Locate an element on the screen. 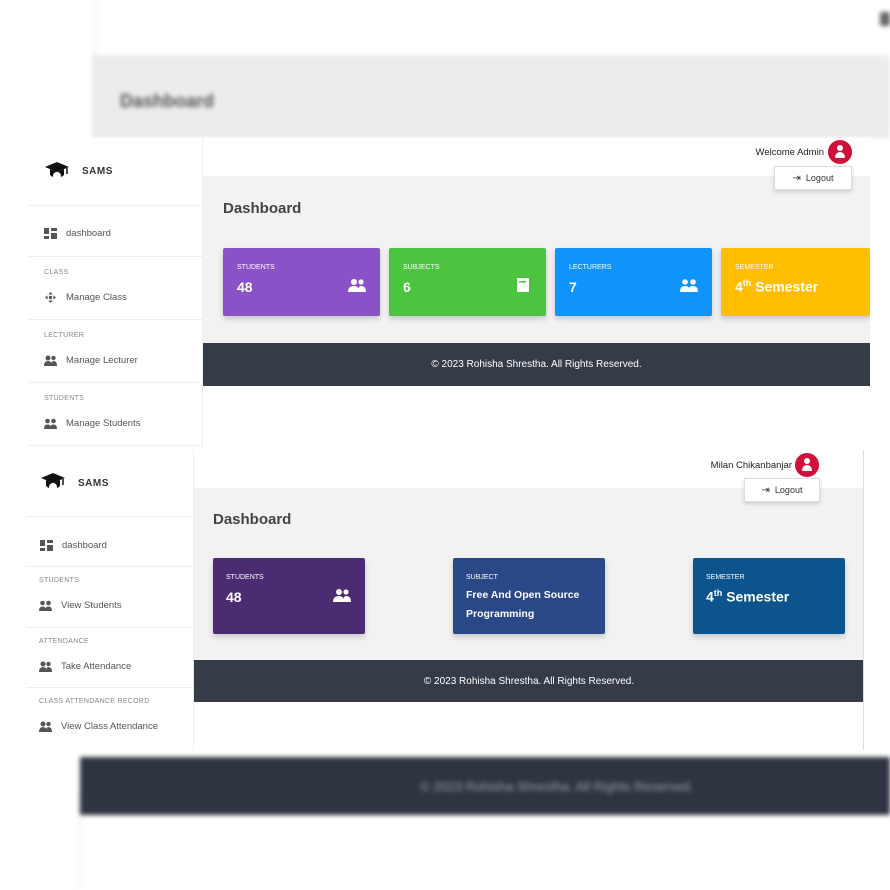  sidebar-item-manage-lecturer: Manage Lecturer is located at coordinates (123, 360).